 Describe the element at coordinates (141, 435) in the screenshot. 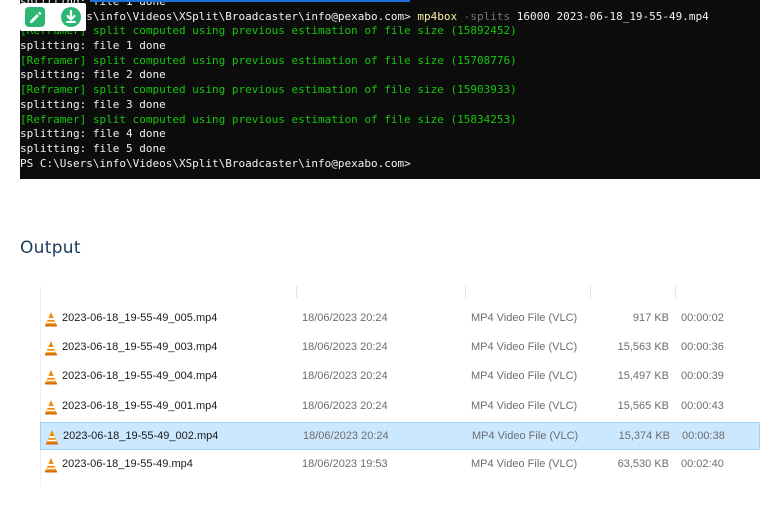

I see `file-name: 2023-06-18_19-55-49_002.mp4` at that location.